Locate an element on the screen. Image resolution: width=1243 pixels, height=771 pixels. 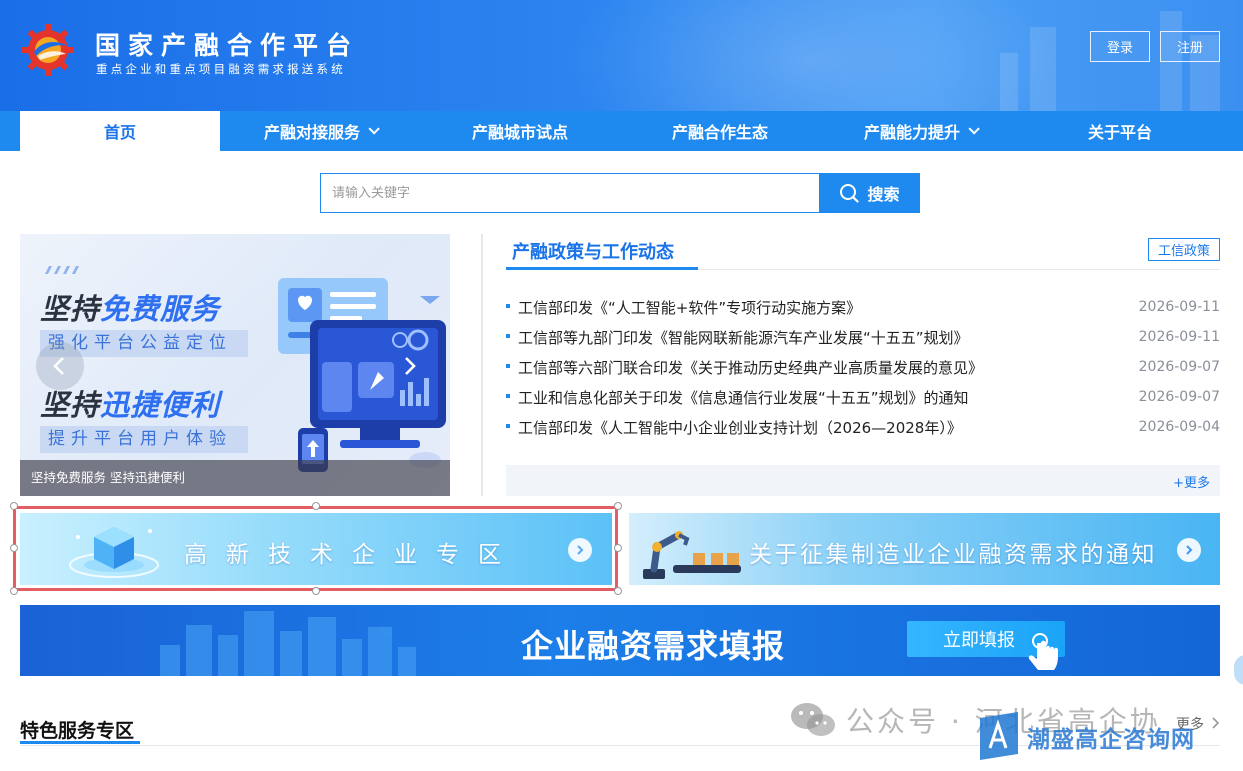
list-item: 工信部印发《“人工智能+软件”专项行动实施方案》 2026-09-11 is located at coordinates (863, 307).